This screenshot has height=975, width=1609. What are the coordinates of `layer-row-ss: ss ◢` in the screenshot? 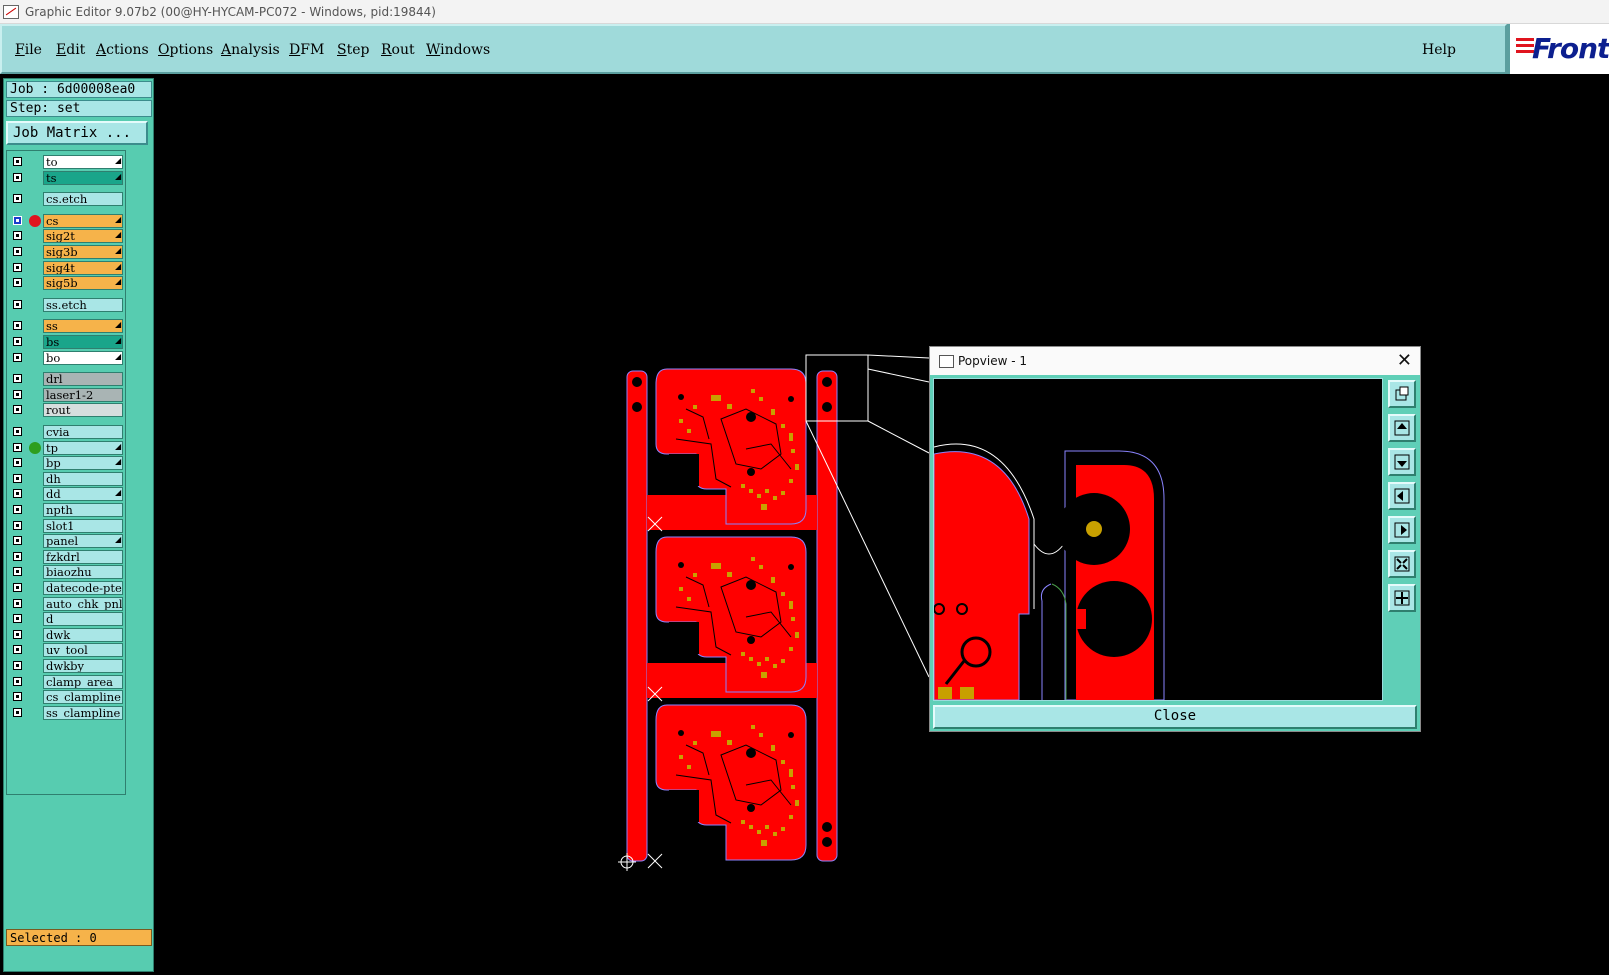 It's located at (67, 326).